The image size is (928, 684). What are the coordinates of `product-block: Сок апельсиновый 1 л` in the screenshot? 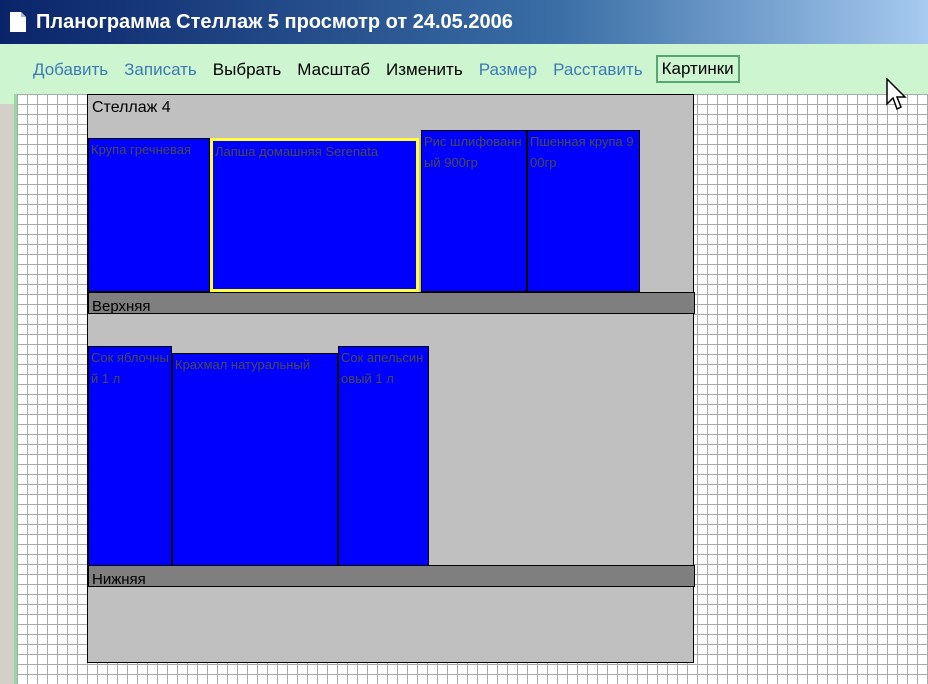 It's located at (383, 457).